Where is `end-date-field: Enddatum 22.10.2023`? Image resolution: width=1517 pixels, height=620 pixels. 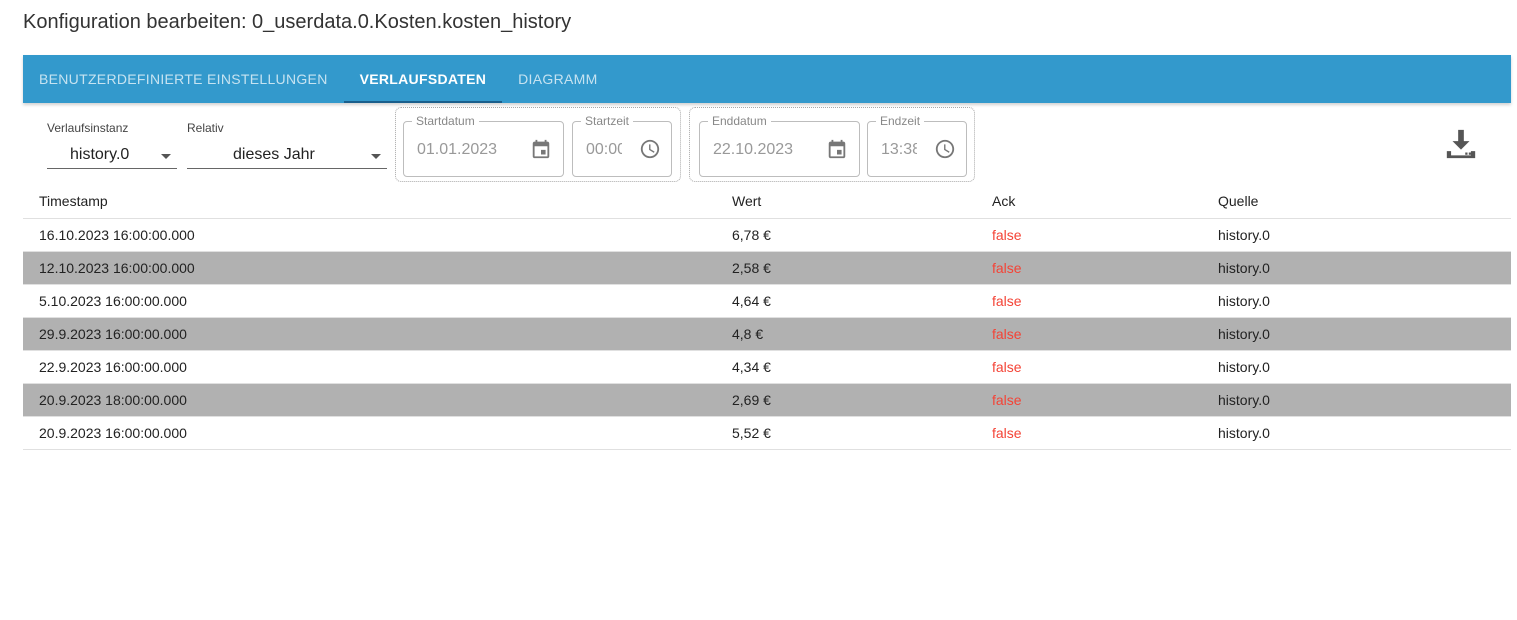
end-date-field: Enddatum 22.10.2023 is located at coordinates (779, 145).